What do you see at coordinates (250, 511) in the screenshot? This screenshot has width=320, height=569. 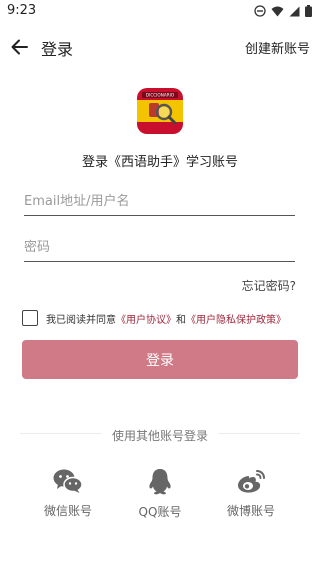 I see `weibo-login-label: 微博账号` at bounding box center [250, 511].